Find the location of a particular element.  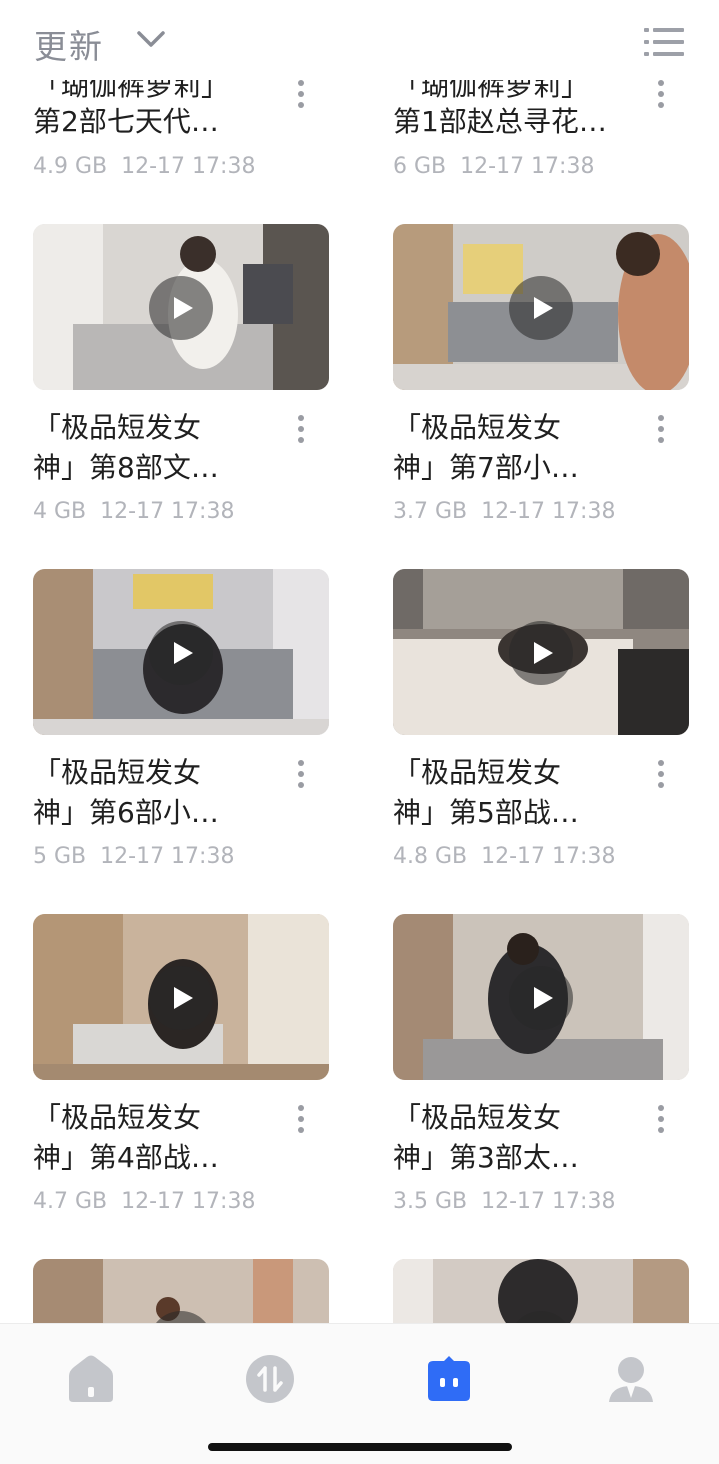

file-size: 4.9 GB is located at coordinates (70, 166).